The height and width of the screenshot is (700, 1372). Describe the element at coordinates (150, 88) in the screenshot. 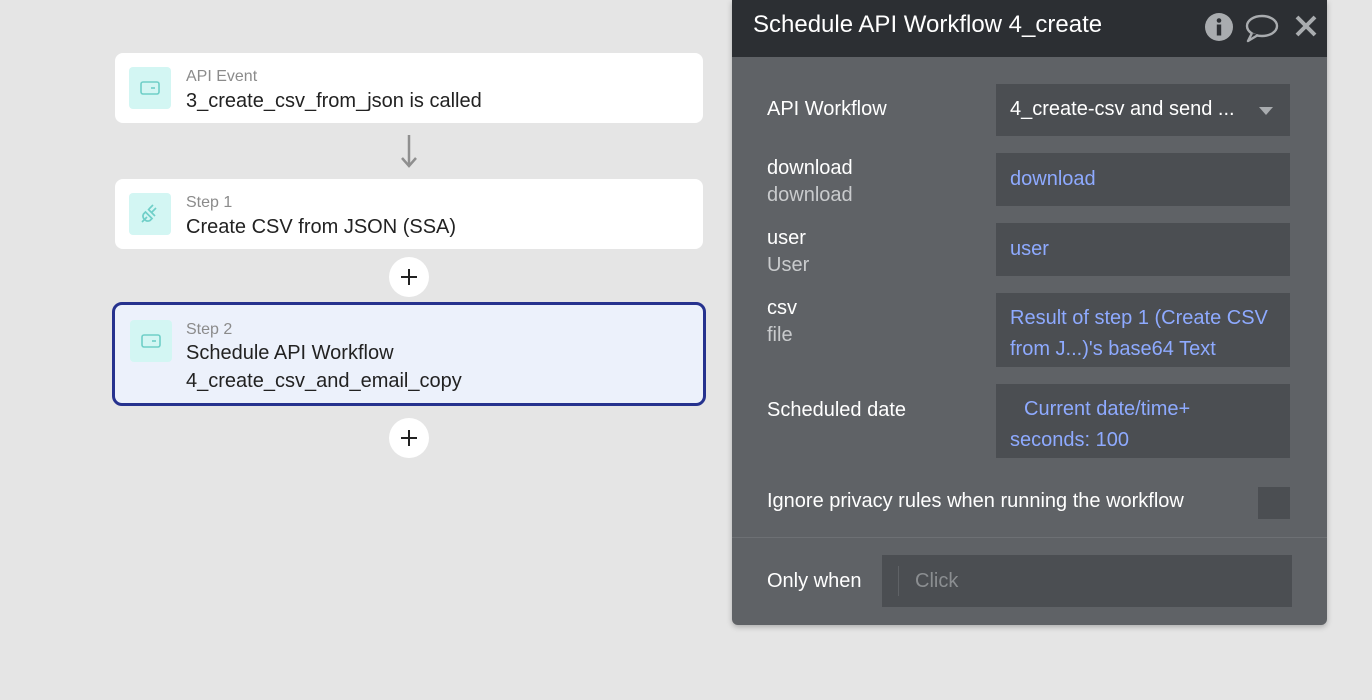

I see `api-event-icon` at that location.